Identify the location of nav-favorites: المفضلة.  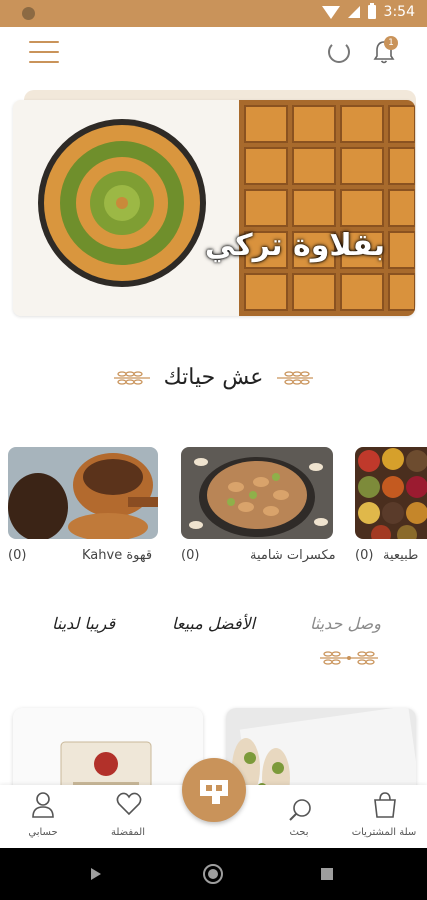
(128, 816).